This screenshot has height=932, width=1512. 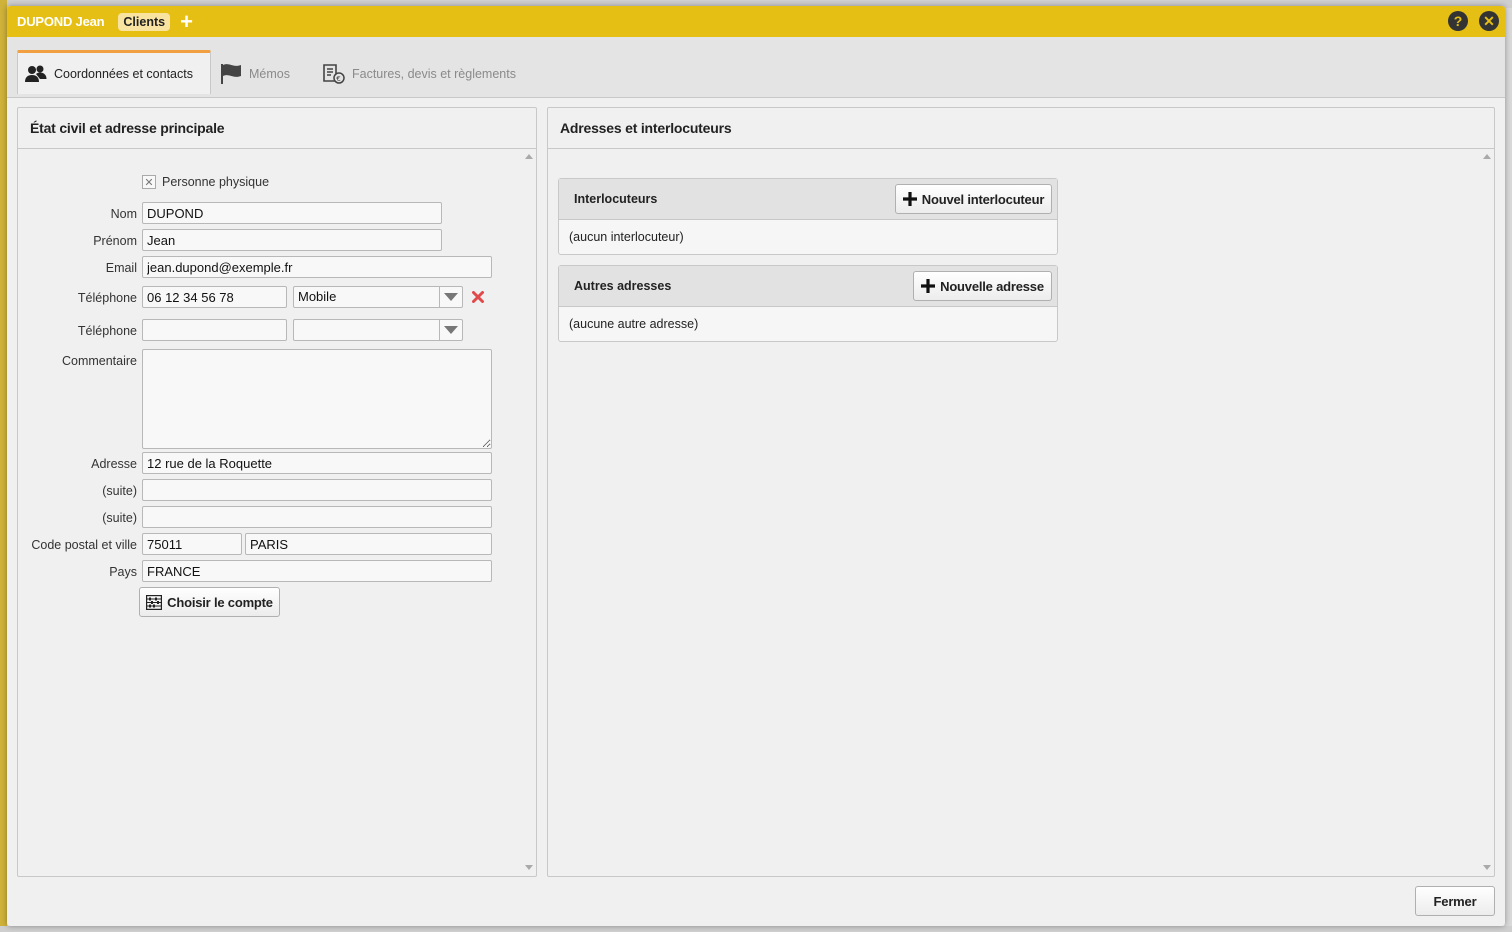 What do you see at coordinates (616, 199) in the screenshot?
I see `section-title: Interlocuteurs` at bounding box center [616, 199].